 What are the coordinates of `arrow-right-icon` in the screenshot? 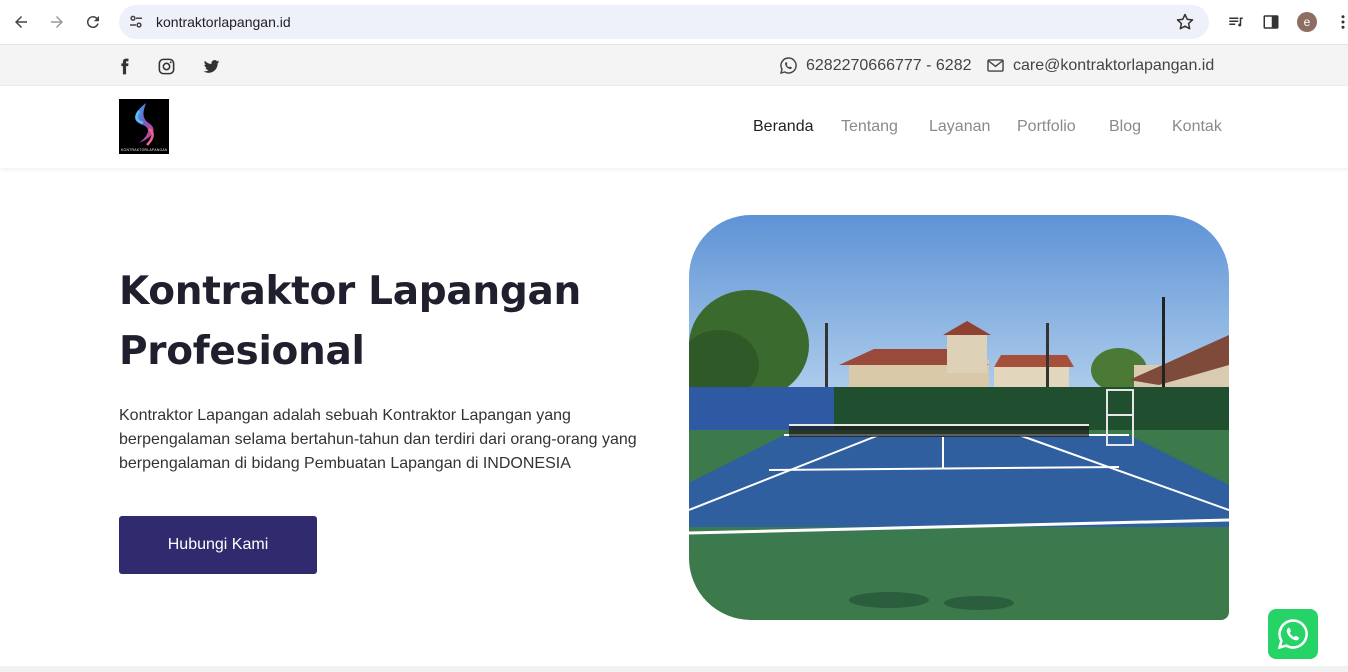 It's located at (57, 22).